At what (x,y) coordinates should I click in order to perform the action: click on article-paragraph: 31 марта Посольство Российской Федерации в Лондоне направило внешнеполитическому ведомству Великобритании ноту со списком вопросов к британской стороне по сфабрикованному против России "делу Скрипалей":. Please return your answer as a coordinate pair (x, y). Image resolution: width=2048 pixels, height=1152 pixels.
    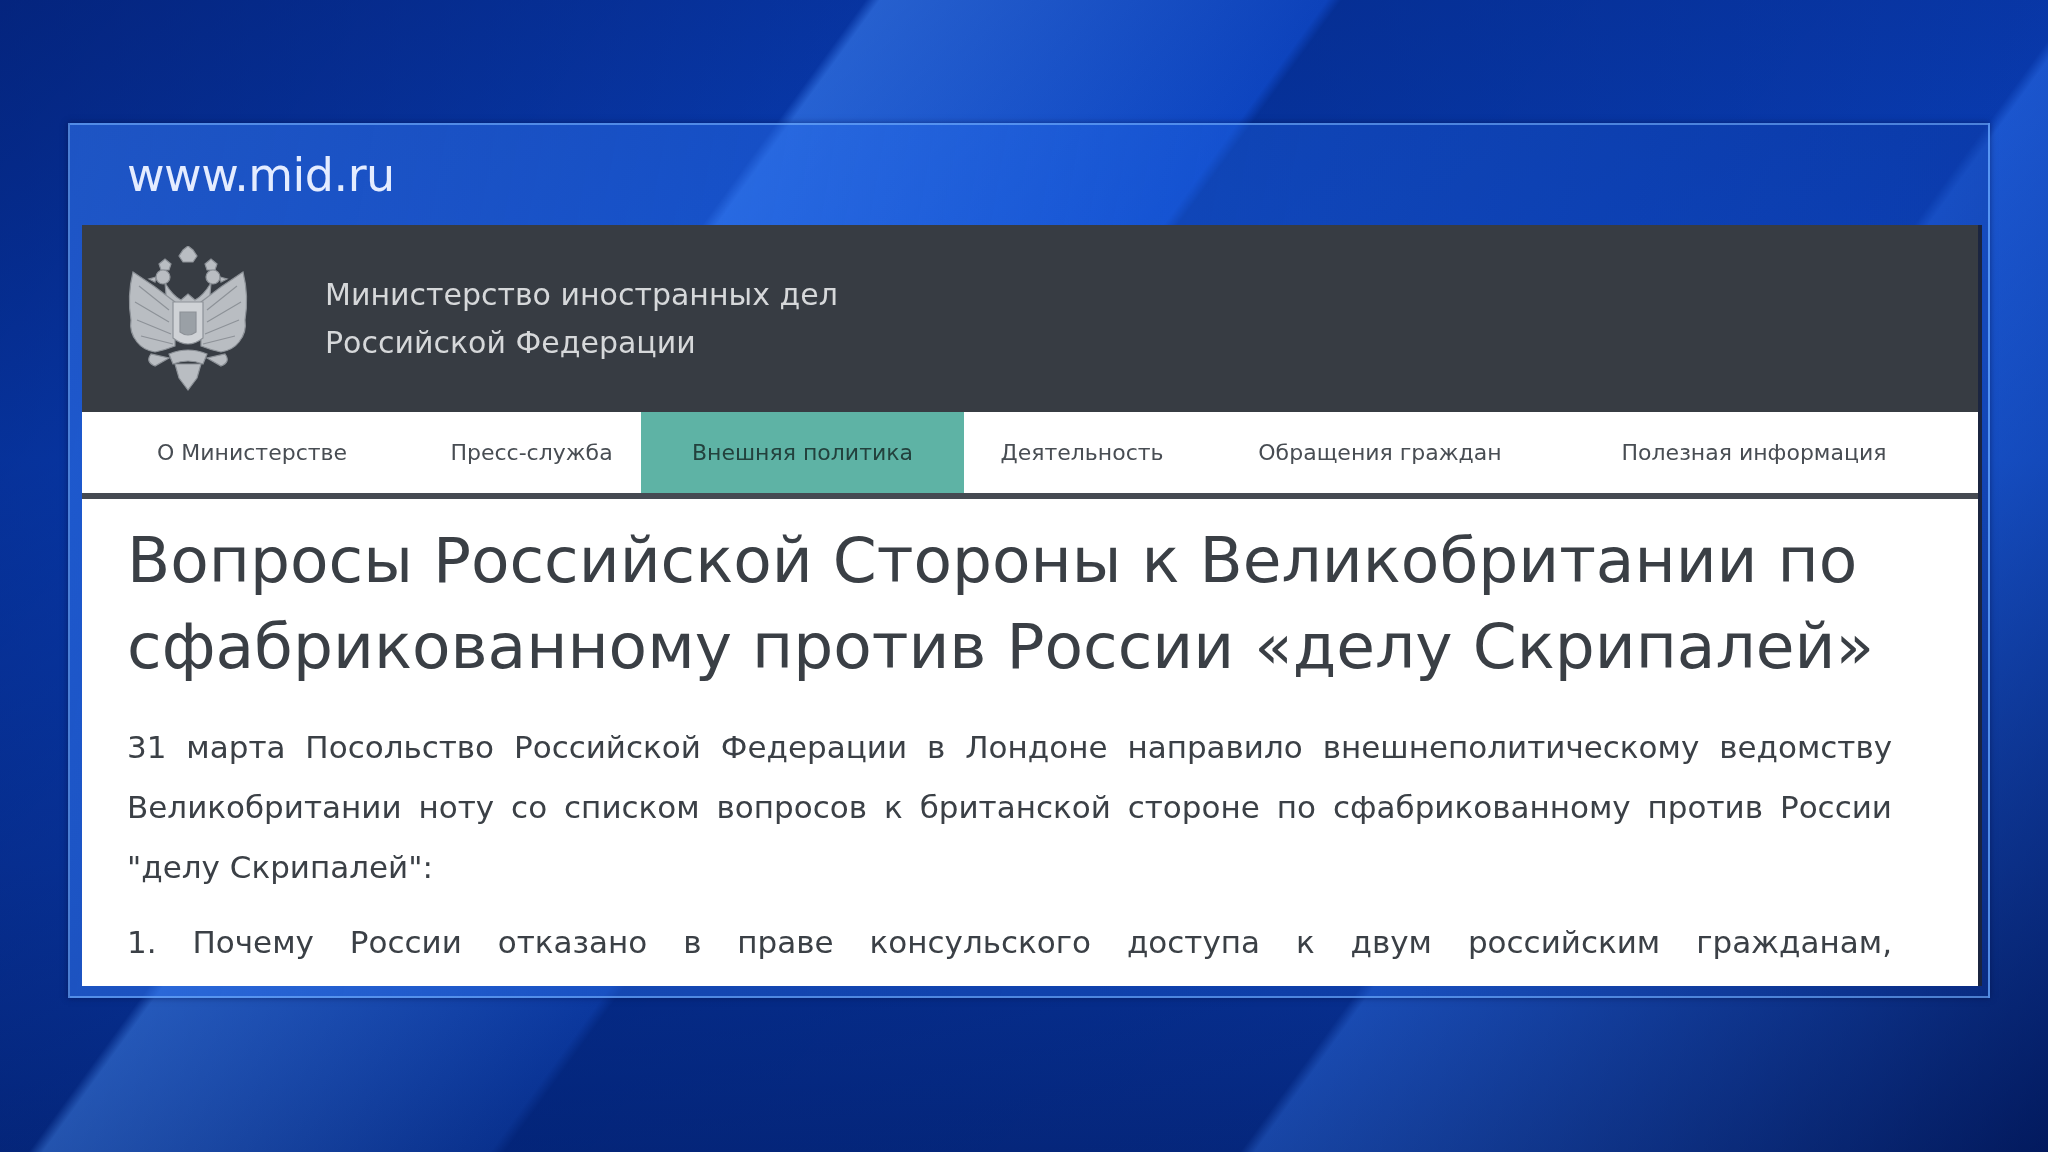
    Looking at the image, I should click on (1009, 807).